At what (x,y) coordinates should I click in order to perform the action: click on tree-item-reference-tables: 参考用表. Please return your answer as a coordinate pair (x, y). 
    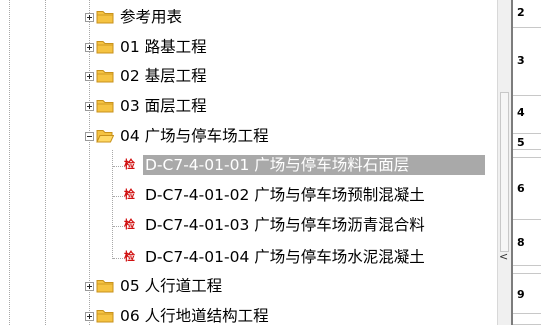
    Looking at the image, I should click on (248, 17).